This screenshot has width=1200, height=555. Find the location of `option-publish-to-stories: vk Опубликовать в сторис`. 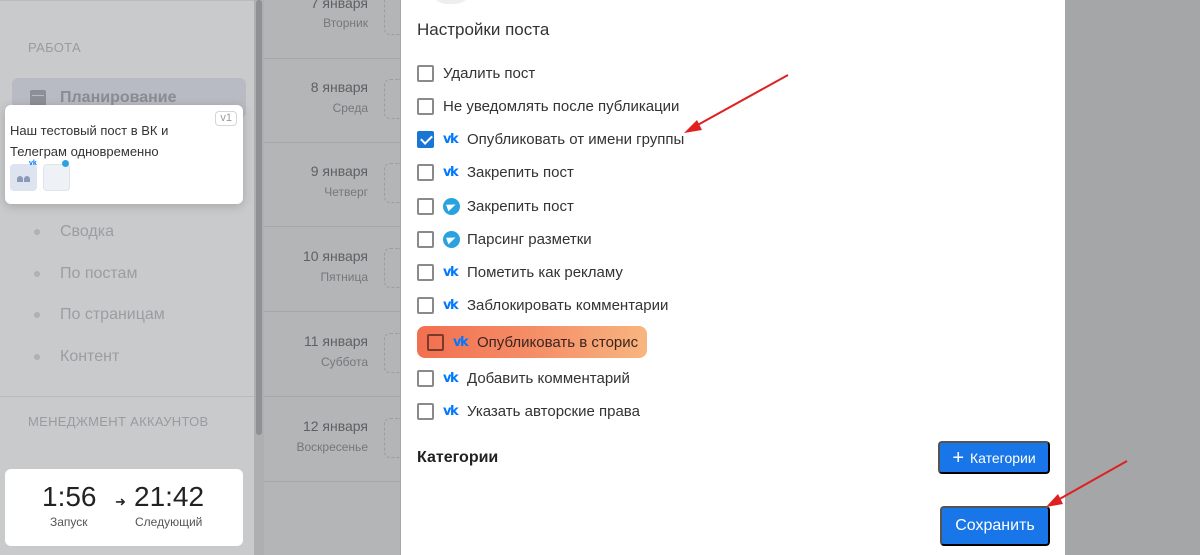

option-publish-to-stories: vk Опубликовать в сторис is located at coordinates (532, 342).